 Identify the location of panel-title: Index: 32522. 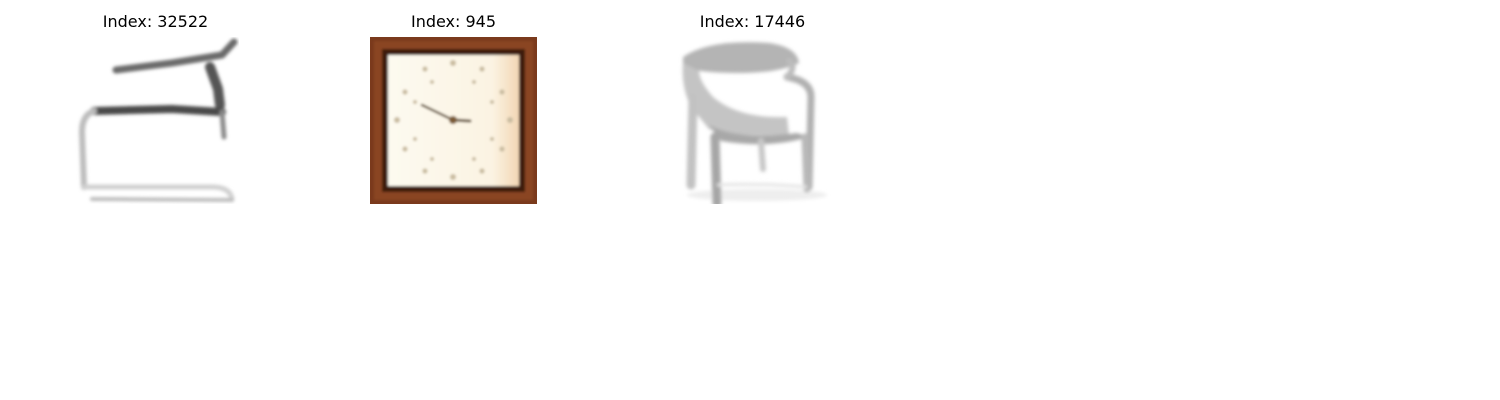
(155, 21).